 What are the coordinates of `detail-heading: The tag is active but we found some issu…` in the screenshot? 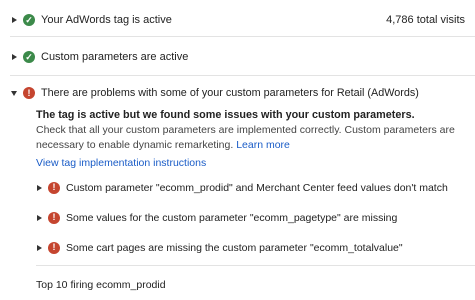 It's located at (225, 115).